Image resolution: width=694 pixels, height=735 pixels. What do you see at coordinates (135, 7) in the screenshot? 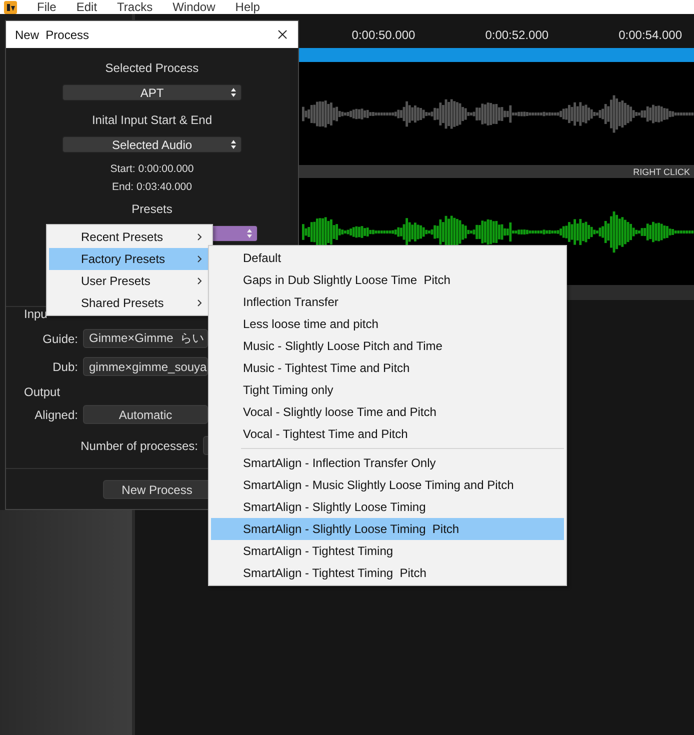
I see `menu-item: Tracks` at bounding box center [135, 7].